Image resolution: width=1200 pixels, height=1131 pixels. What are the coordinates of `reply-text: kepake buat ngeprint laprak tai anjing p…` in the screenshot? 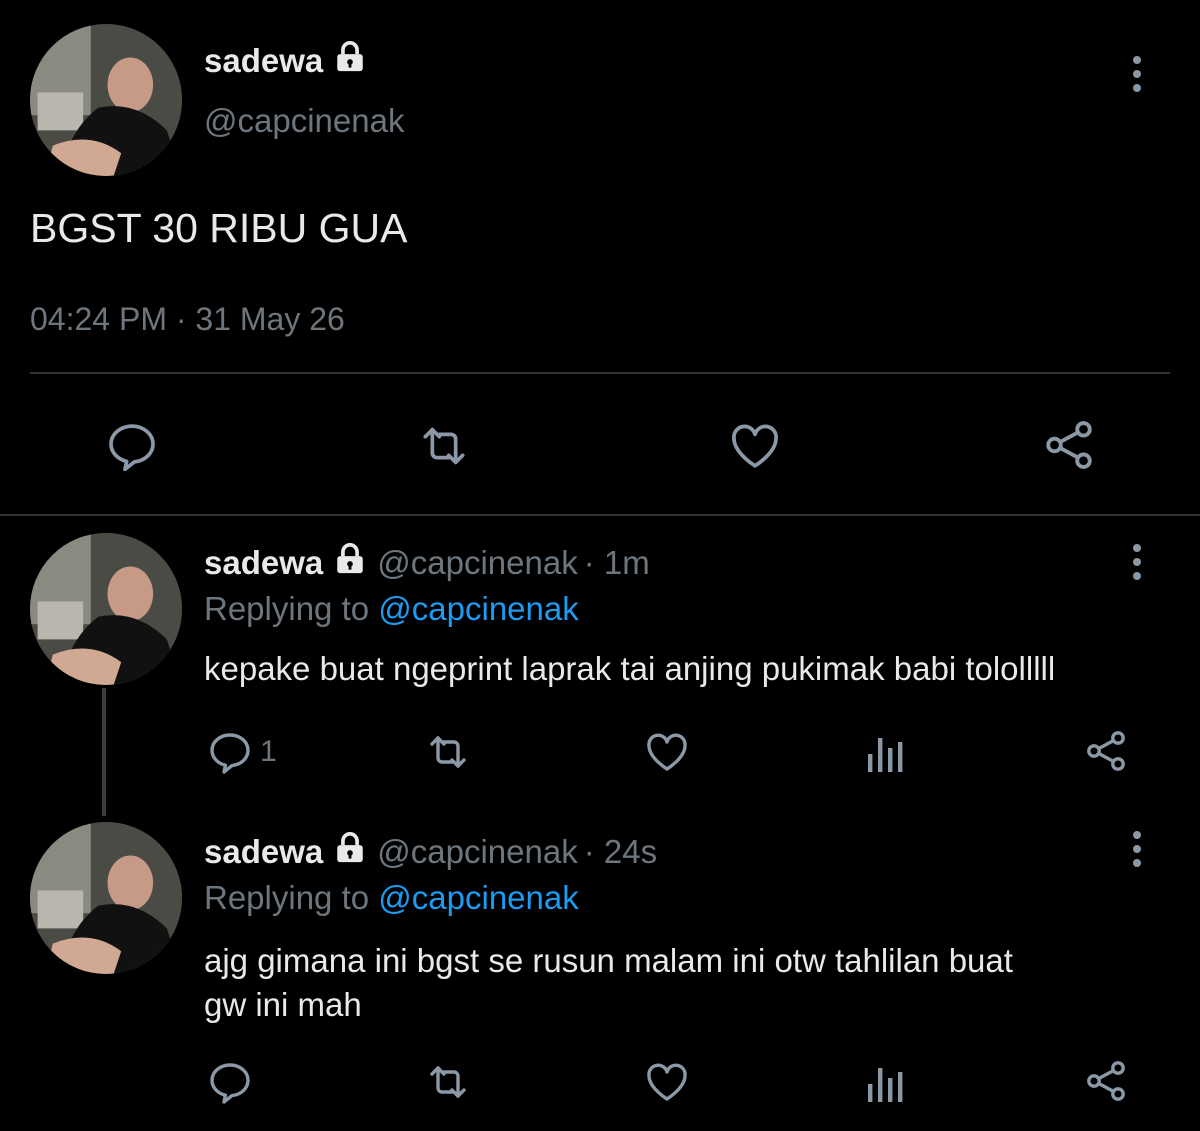 It's located at (630, 668).